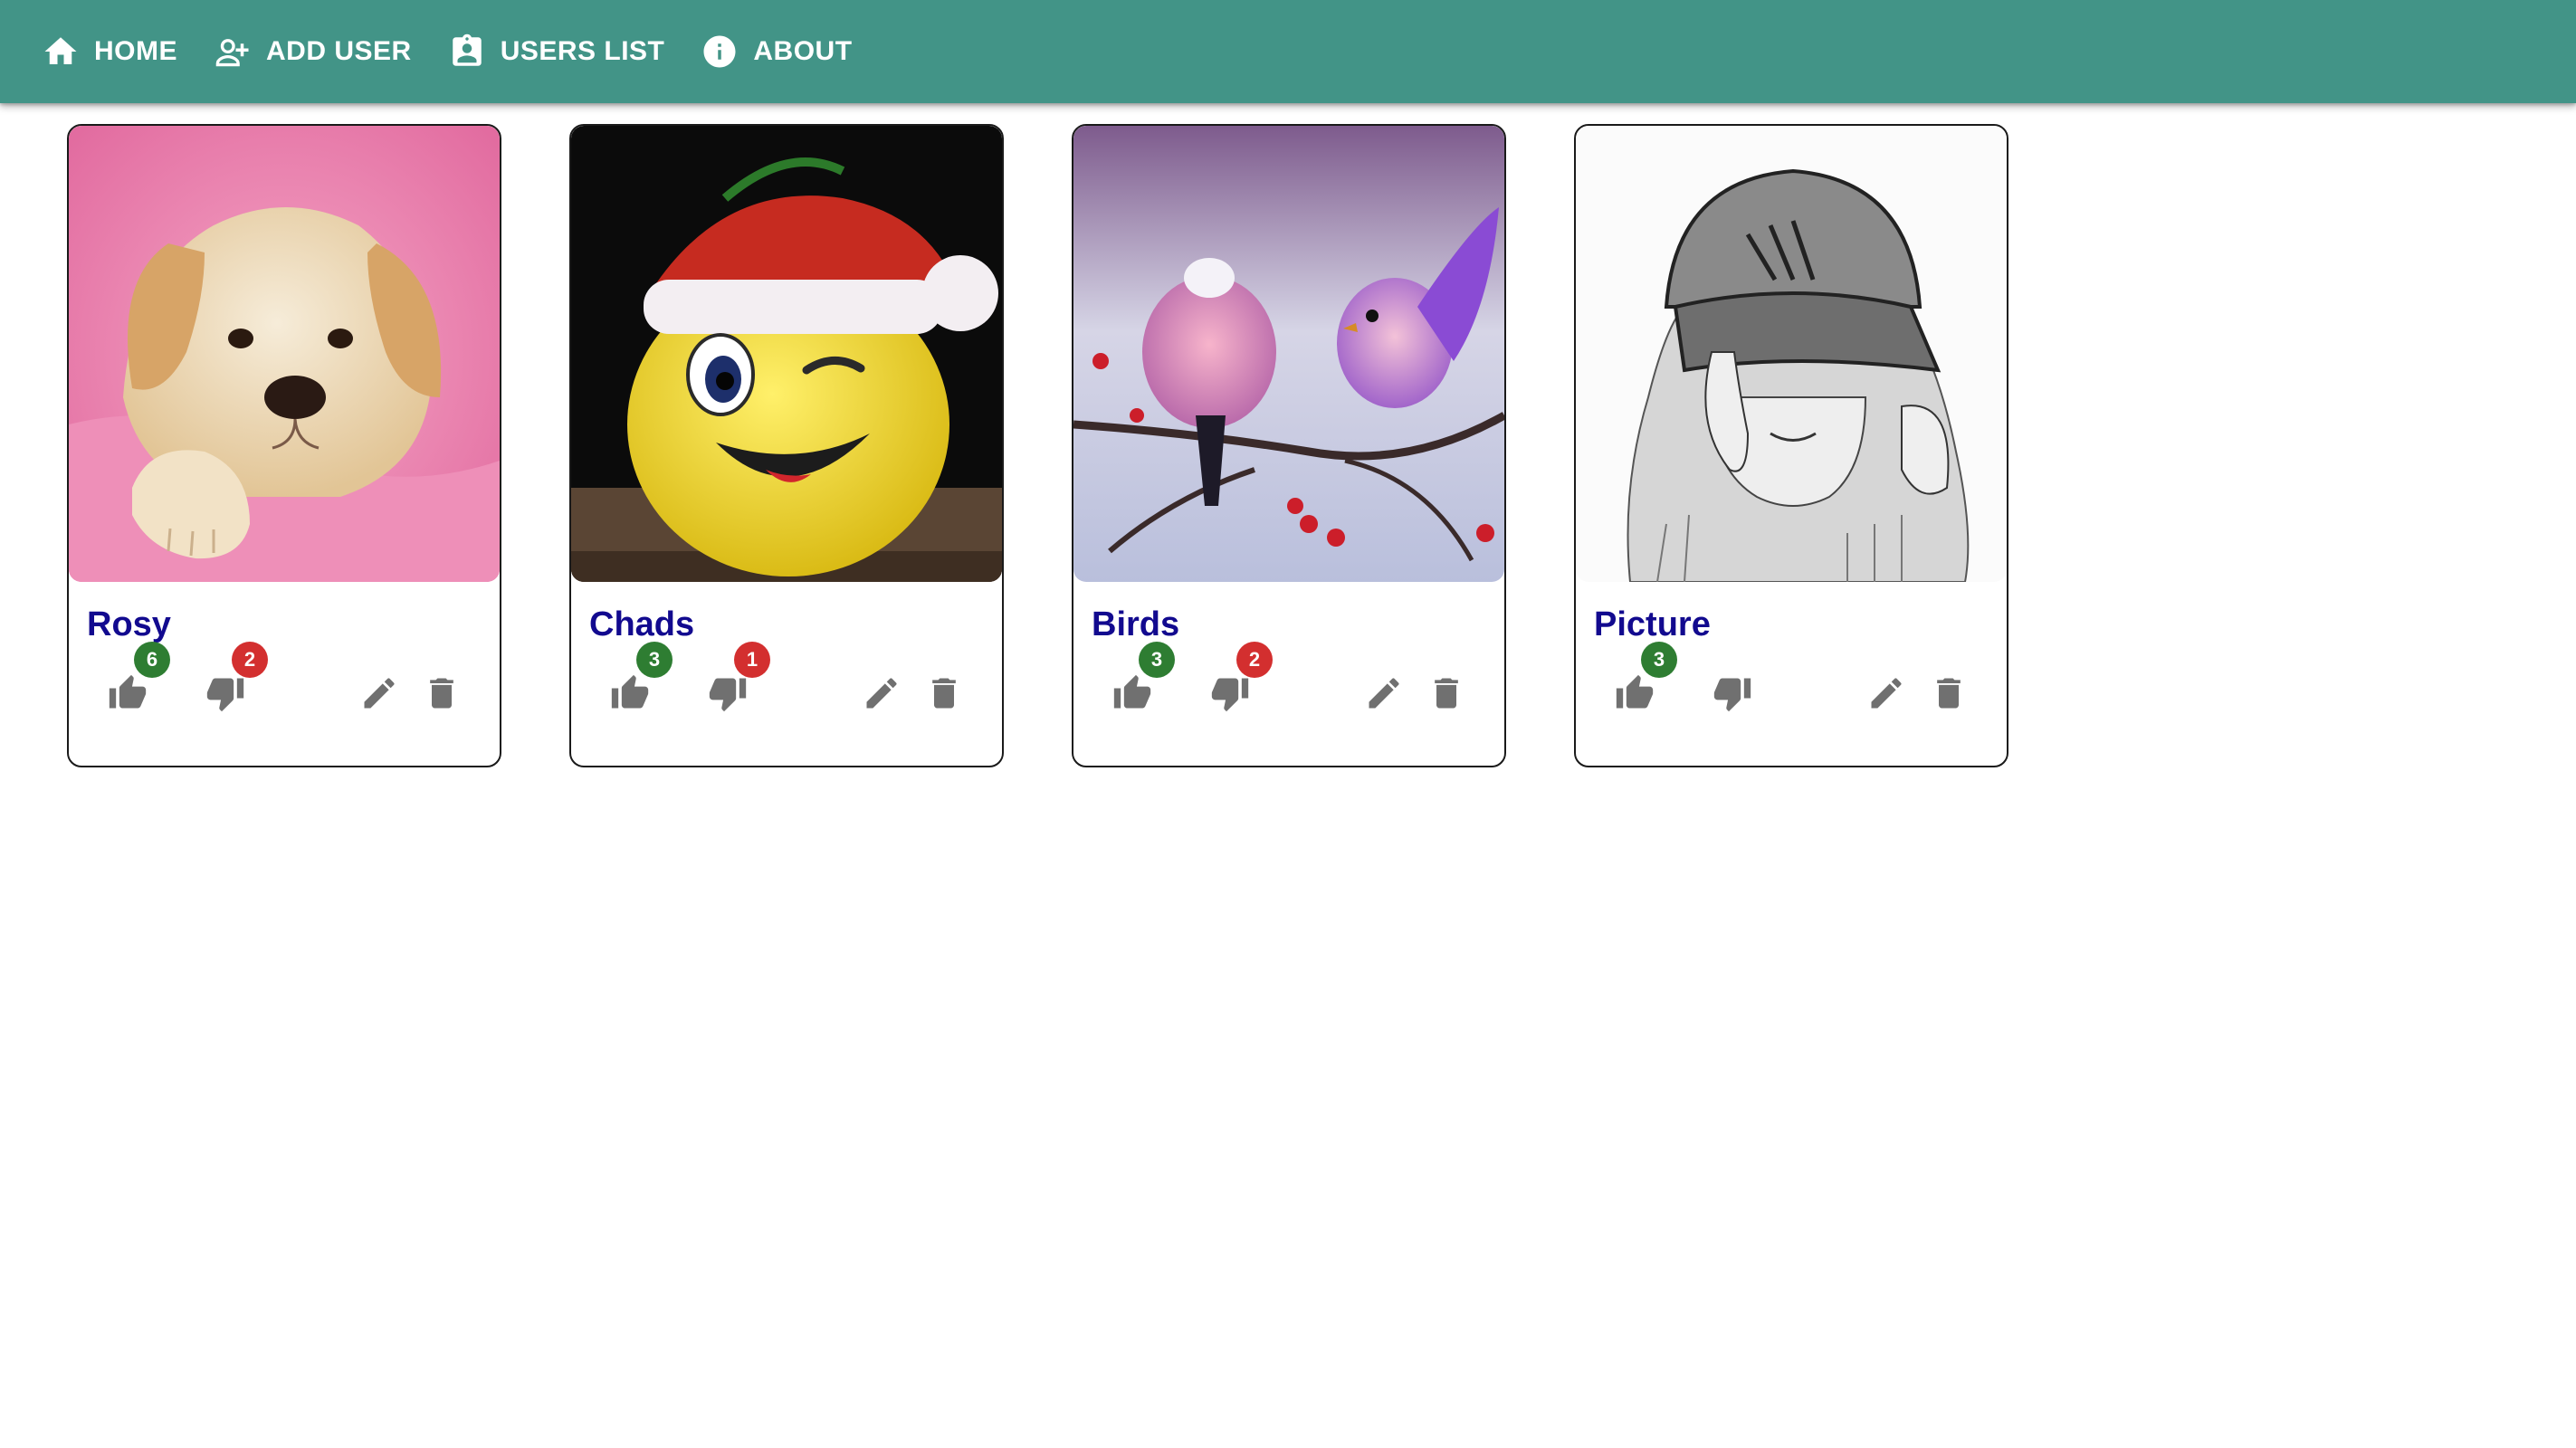 This screenshot has width=2576, height=1448. I want to click on like-count-badge: 6, so click(152, 660).